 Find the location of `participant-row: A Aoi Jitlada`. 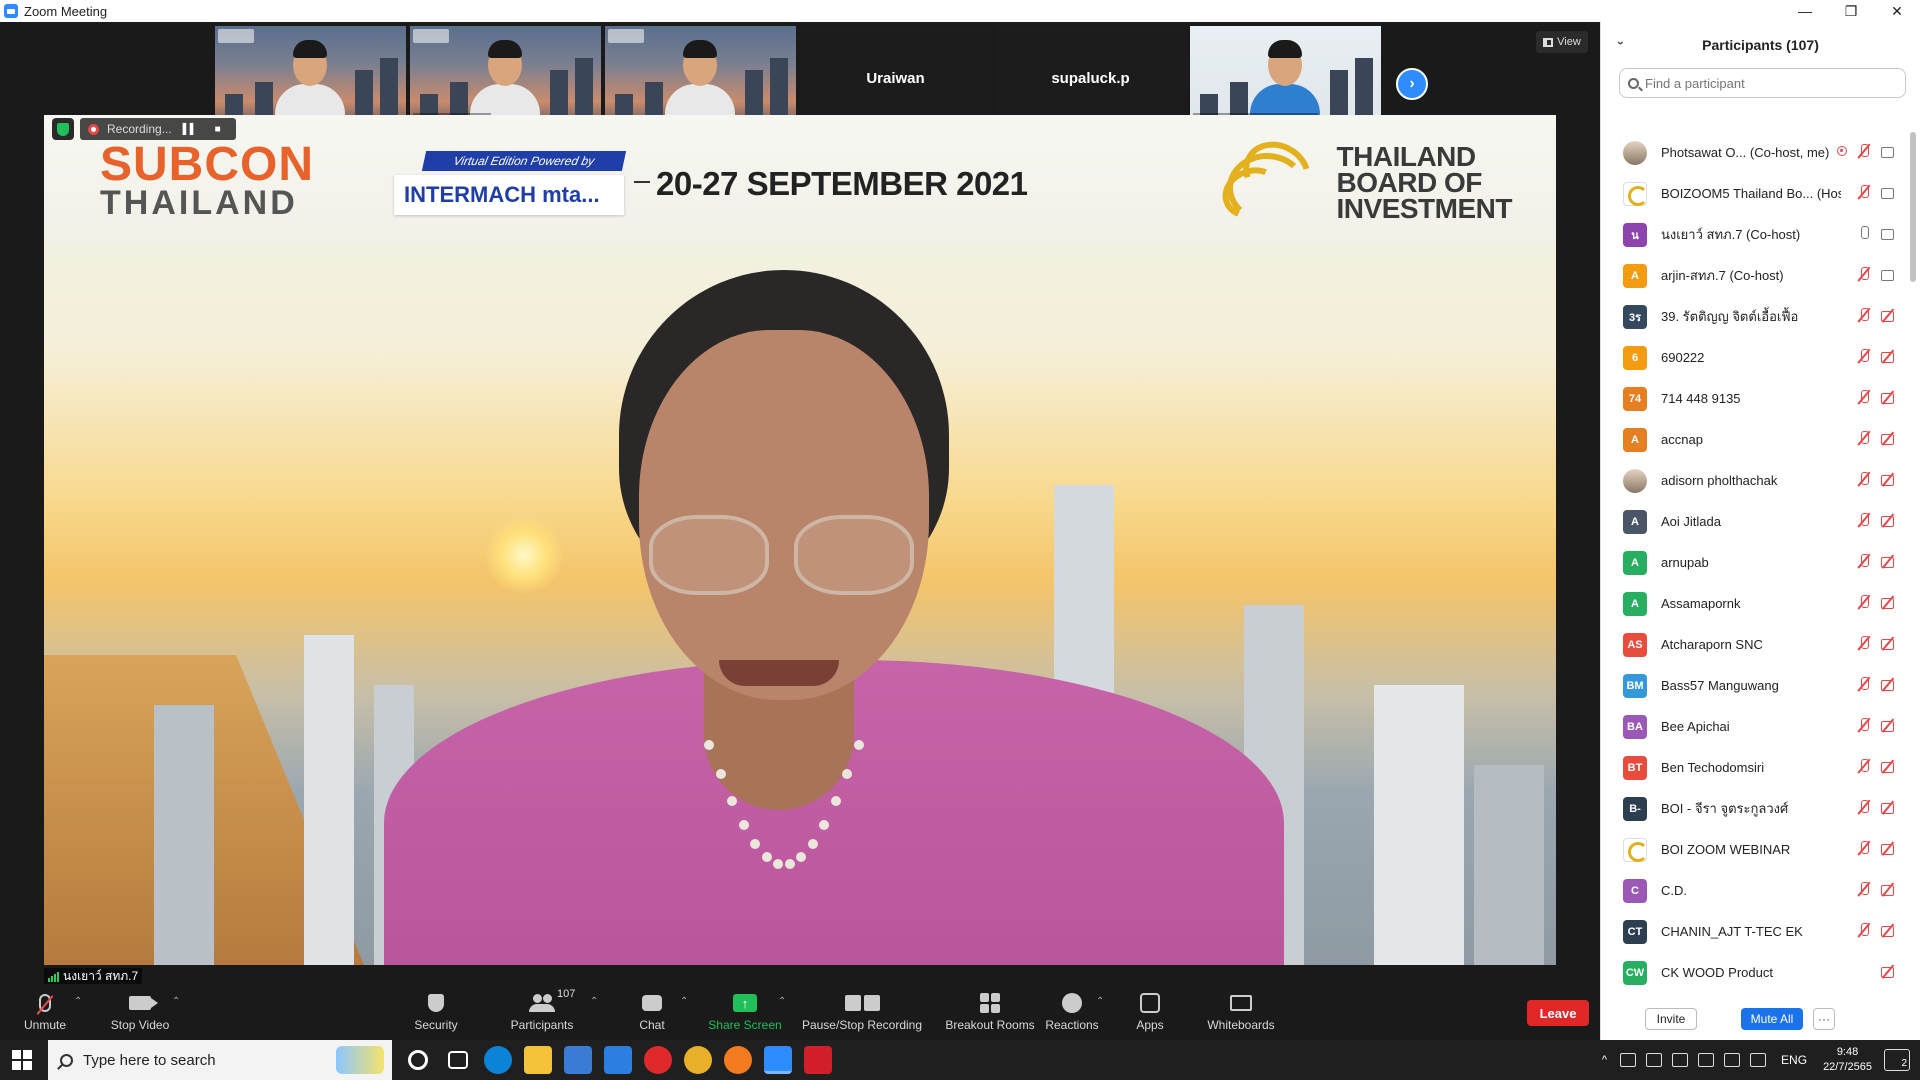

participant-row: A Aoi Jitlada is located at coordinates (1751, 521).